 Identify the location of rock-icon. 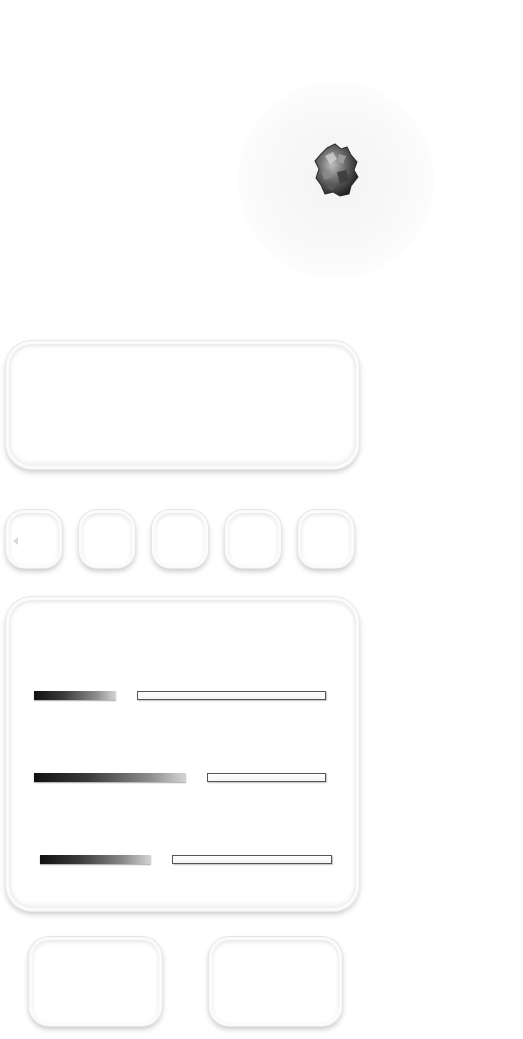
(336, 170).